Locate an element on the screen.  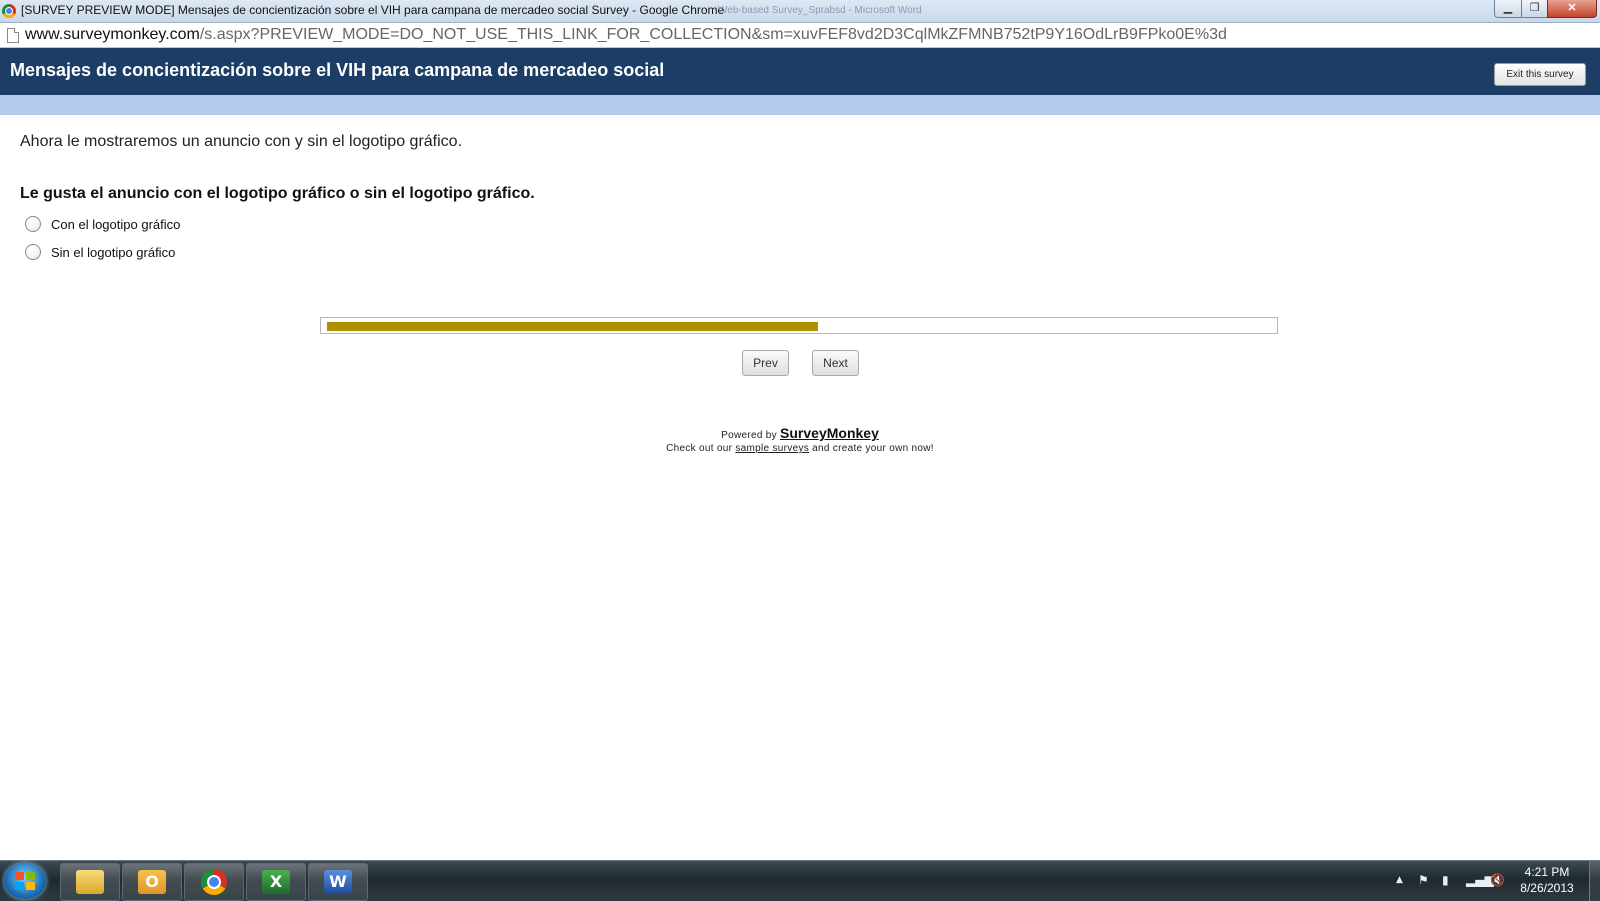
header-band is located at coordinates (800, 105).